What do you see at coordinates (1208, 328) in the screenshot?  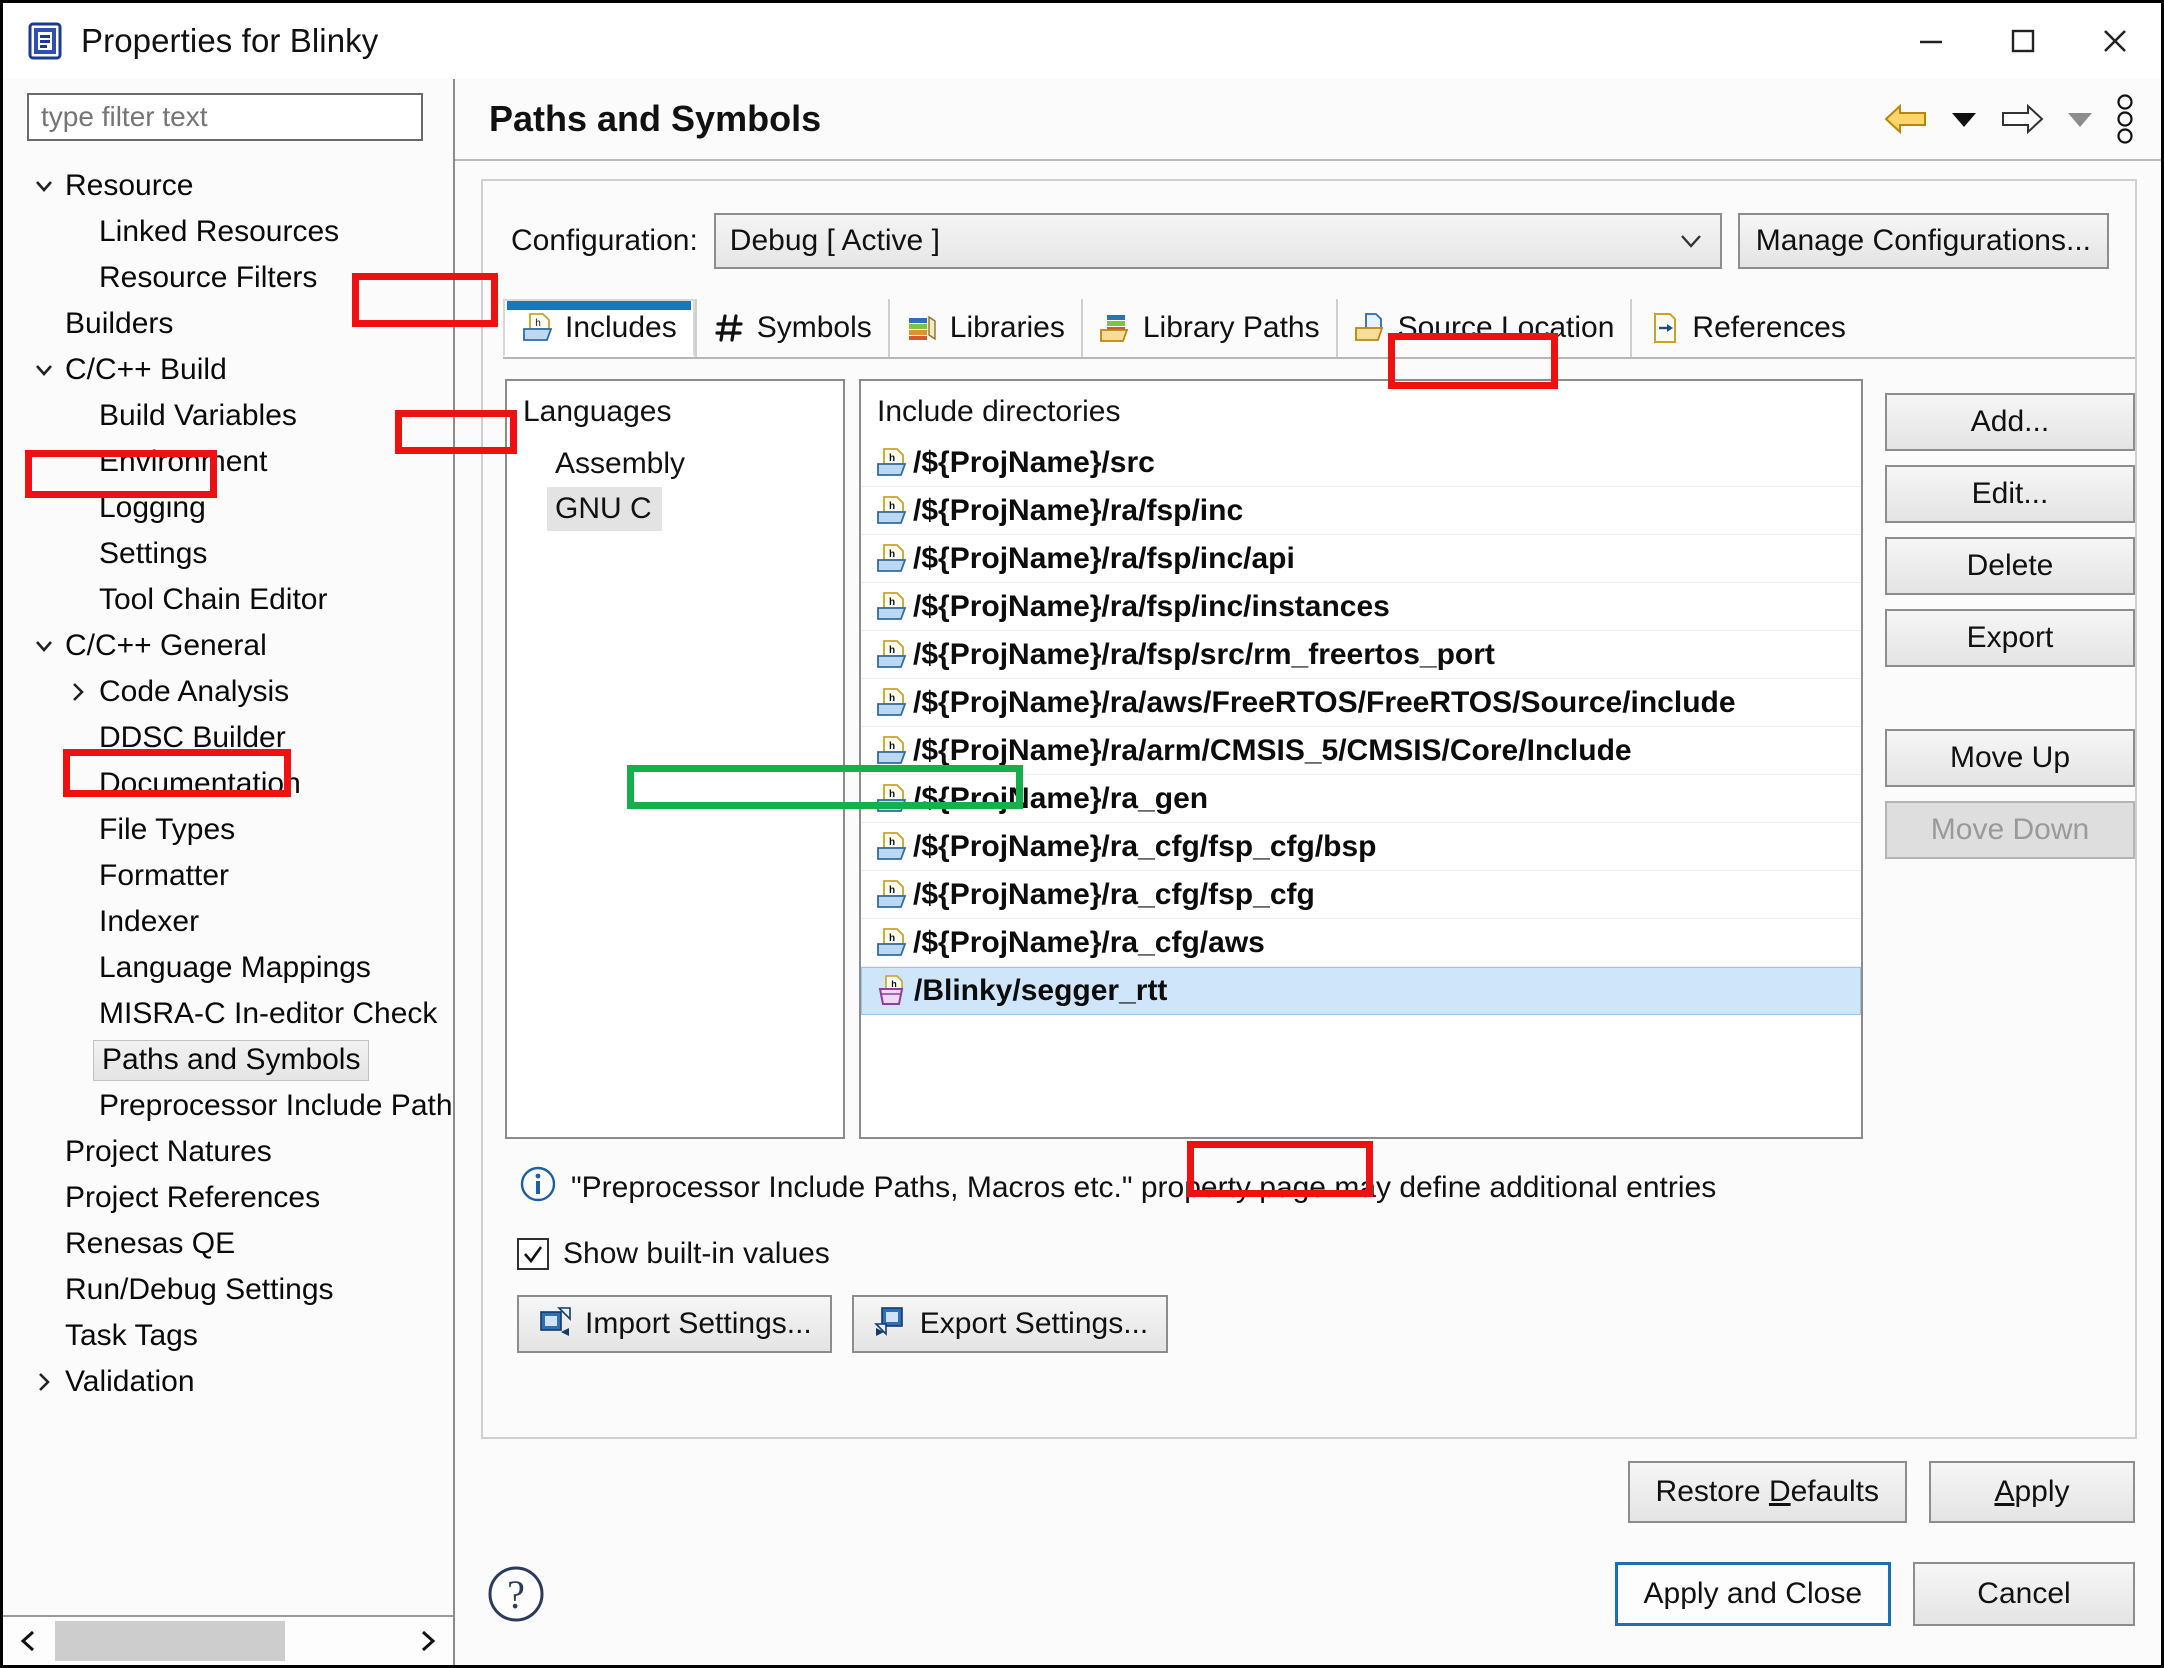 I see `tab-library-paths: Library Paths` at bounding box center [1208, 328].